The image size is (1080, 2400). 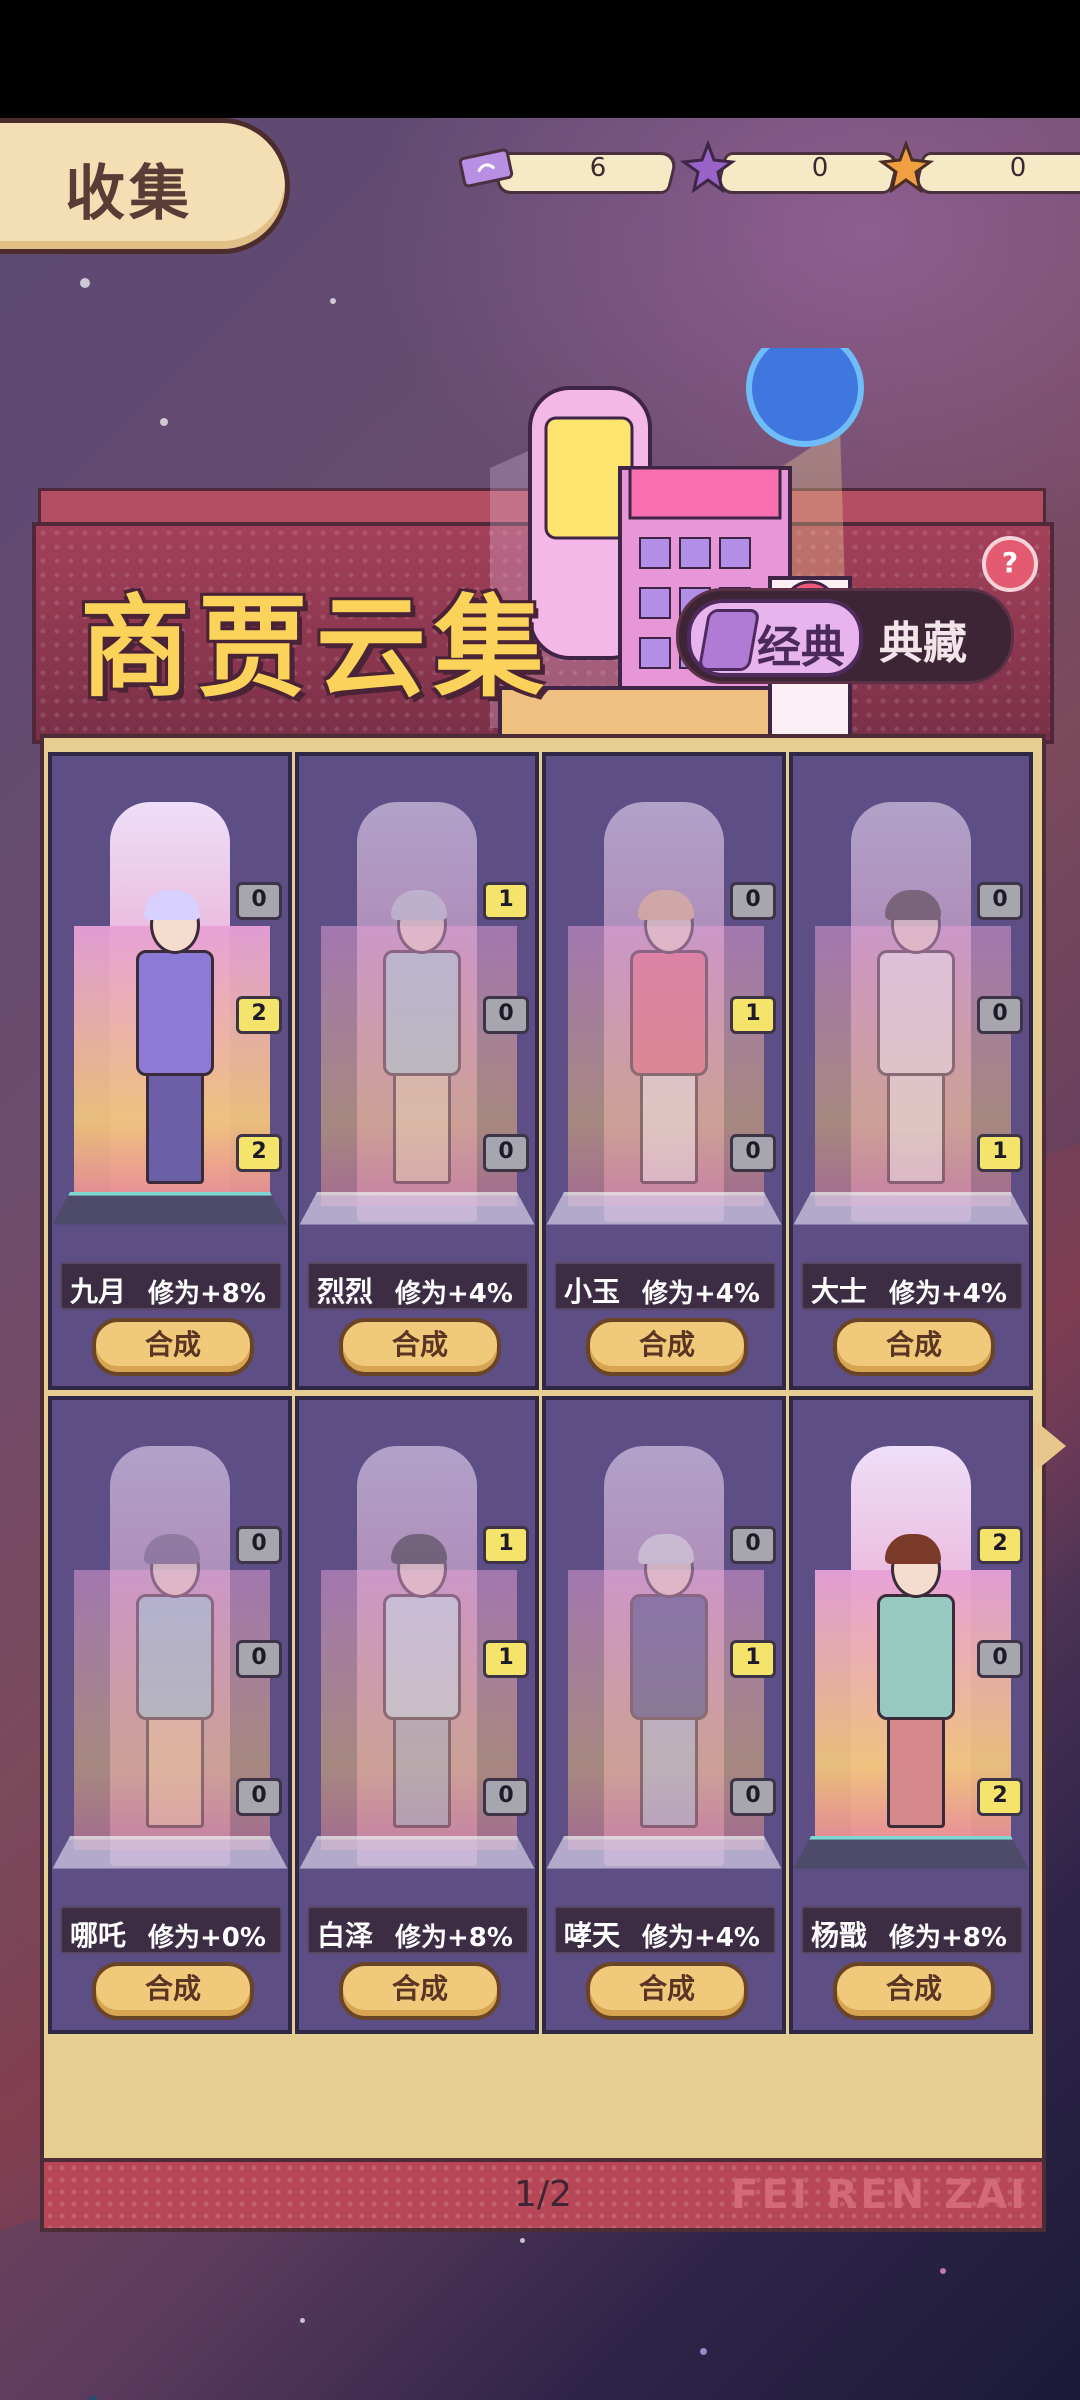 I want to click on nameplate: 白泽 修为+8%, so click(x=418, y=1930).